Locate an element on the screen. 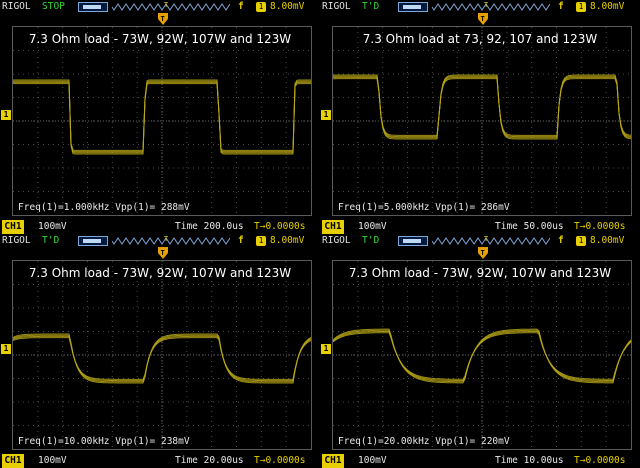 This screenshot has height=468, width=640. timebase-readout: Time 20.00us is located at coordinates (209, 460).